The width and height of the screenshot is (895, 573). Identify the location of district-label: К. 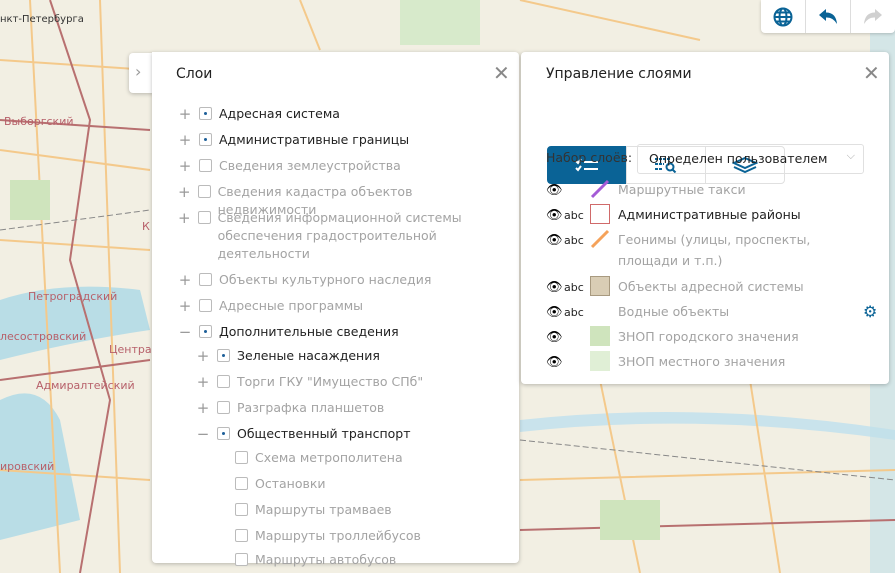
(146, 226).